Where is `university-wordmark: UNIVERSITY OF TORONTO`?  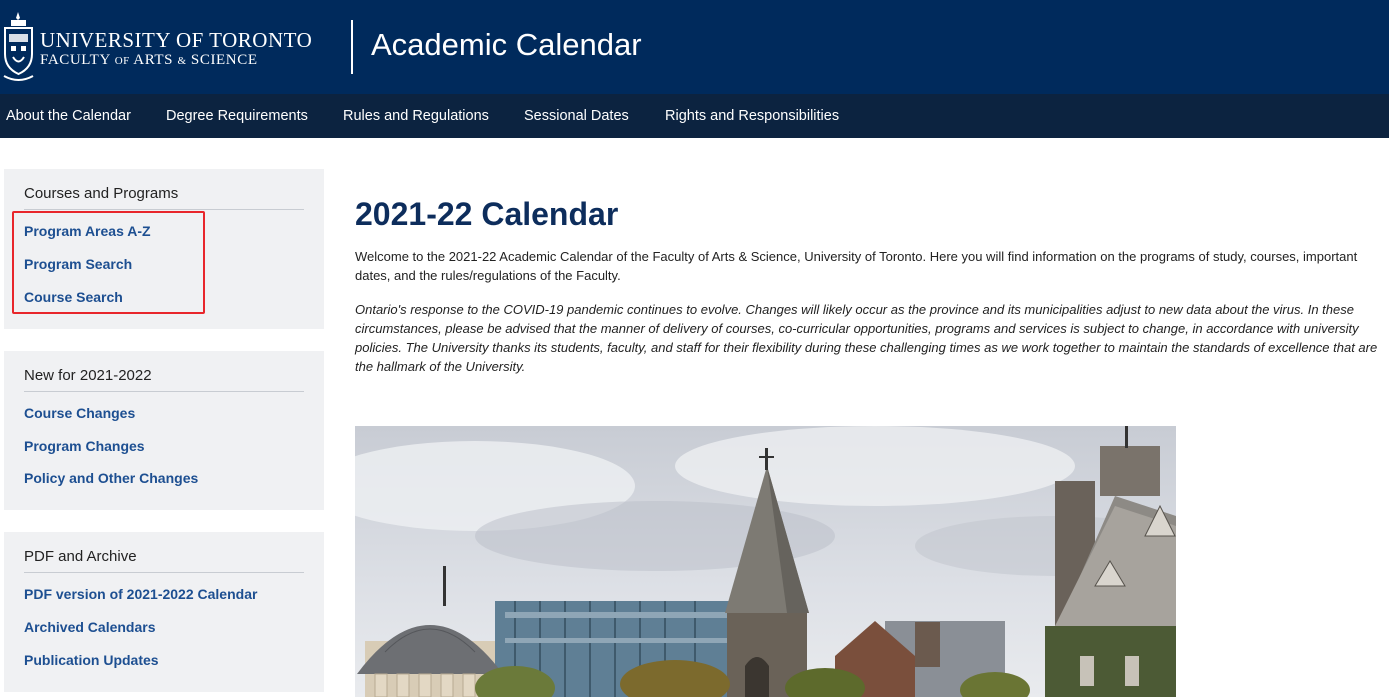
university-wordmark: UNIVERSITY OF TORONTO is located at coordinates (176, 40).